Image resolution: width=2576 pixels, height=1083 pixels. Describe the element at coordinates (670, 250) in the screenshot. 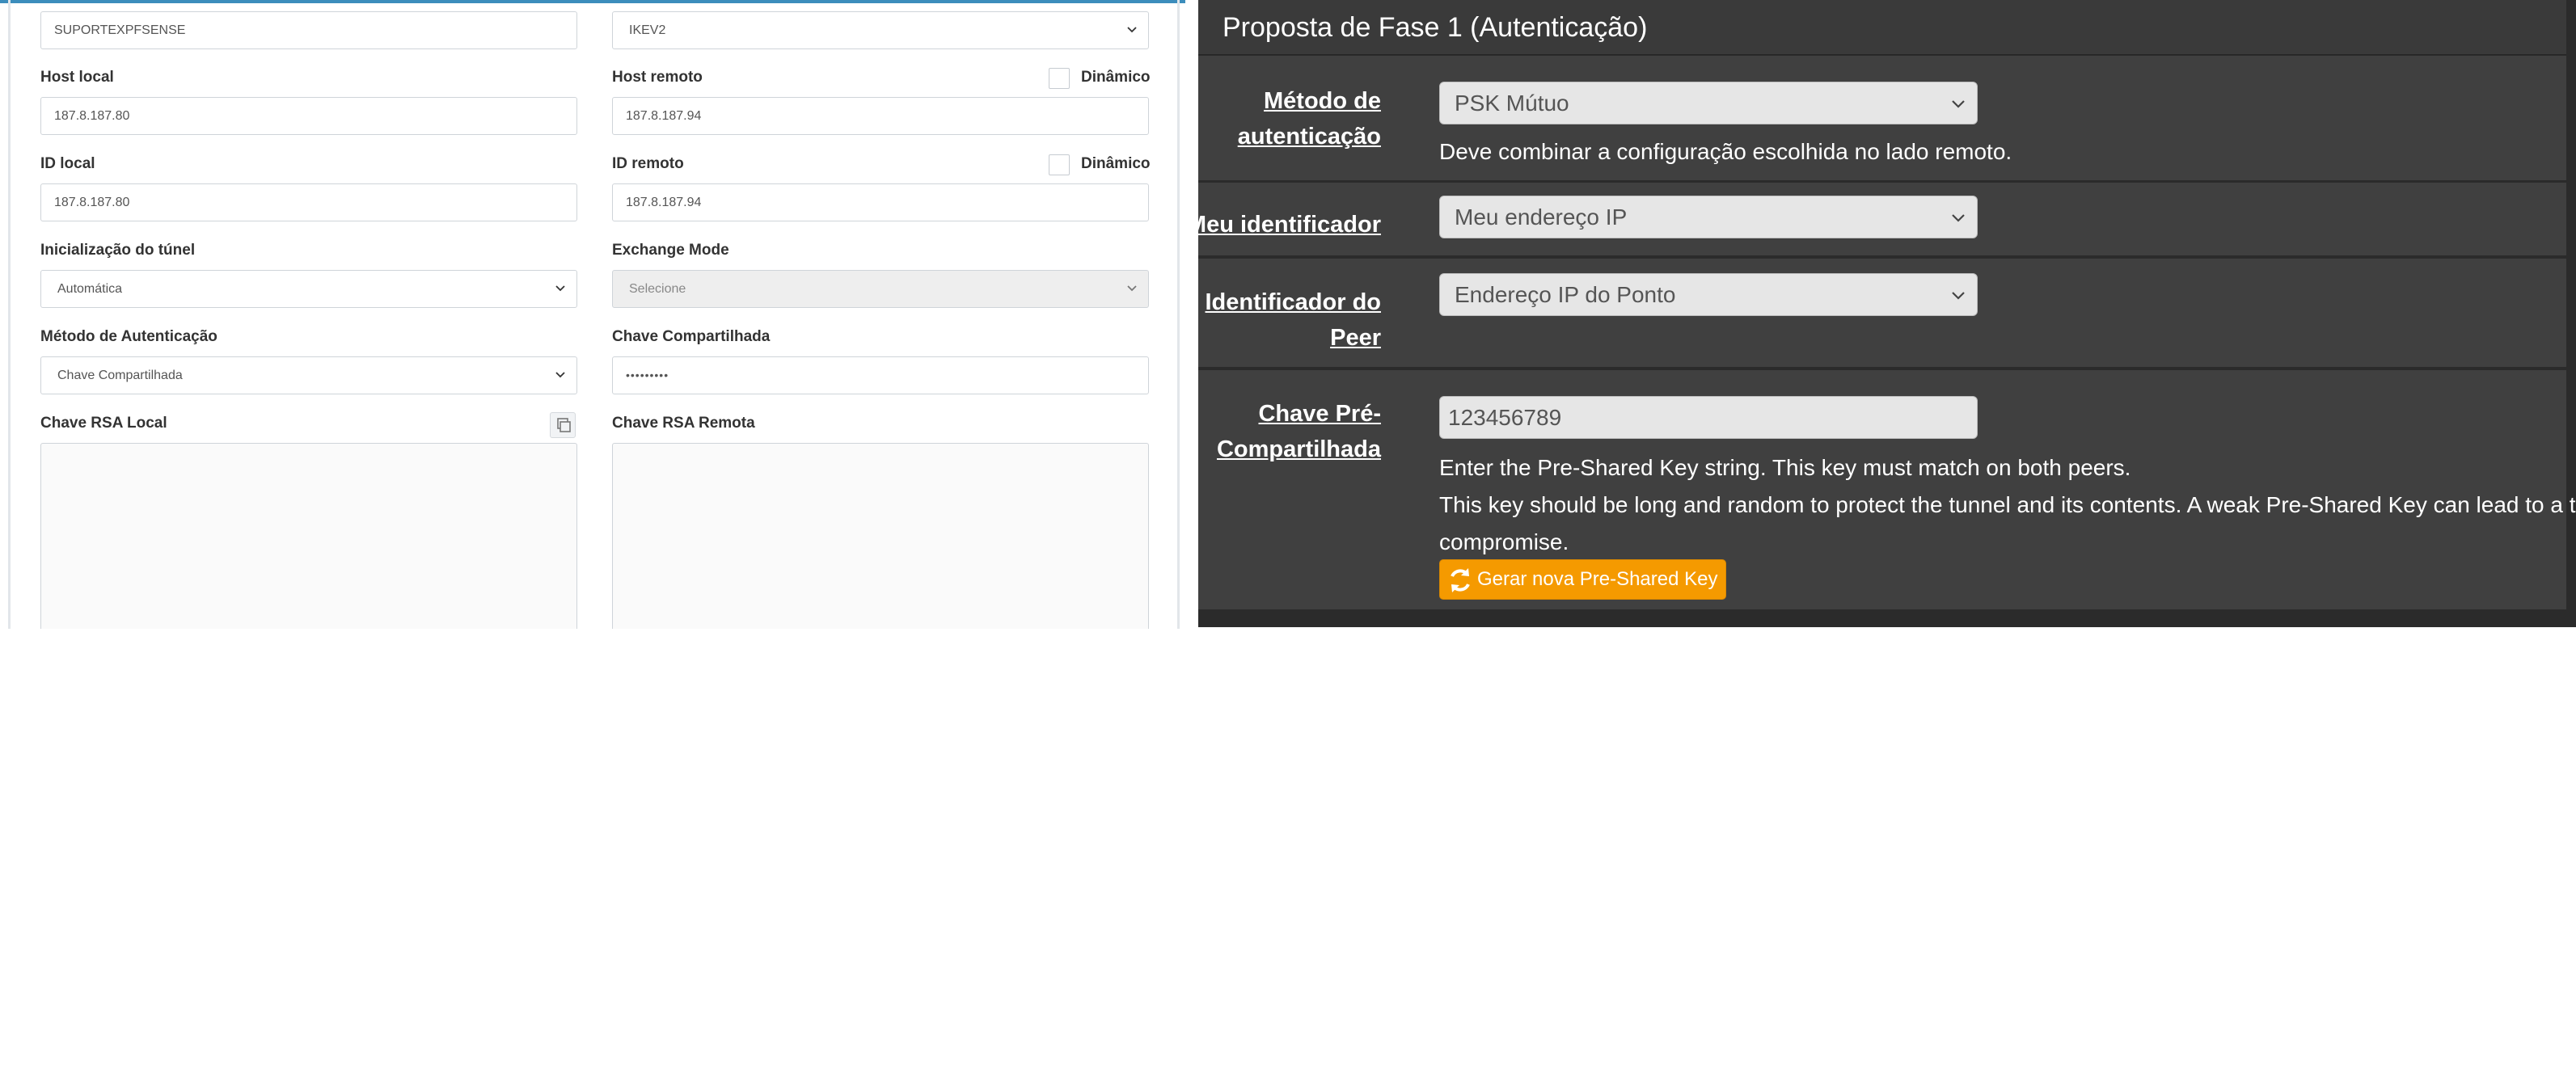

I see `exchange-mode-label: Exchange Mode` at that location.